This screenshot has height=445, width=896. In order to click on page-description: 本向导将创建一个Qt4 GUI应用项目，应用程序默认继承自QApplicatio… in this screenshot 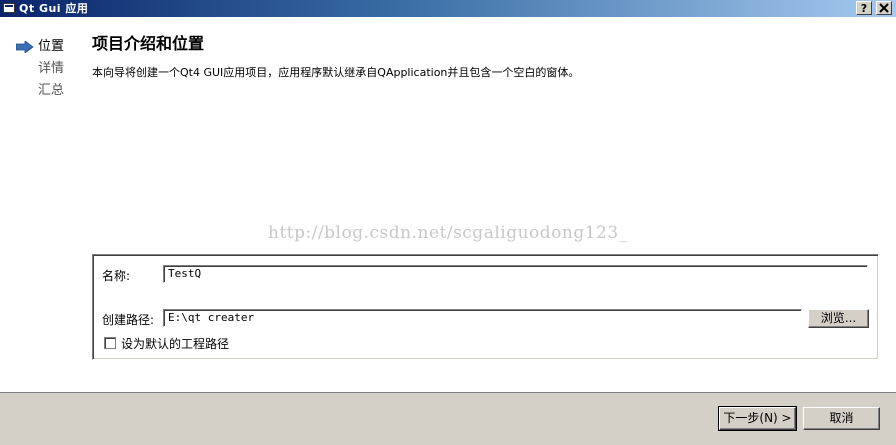, I will do `click(336, 72)`.